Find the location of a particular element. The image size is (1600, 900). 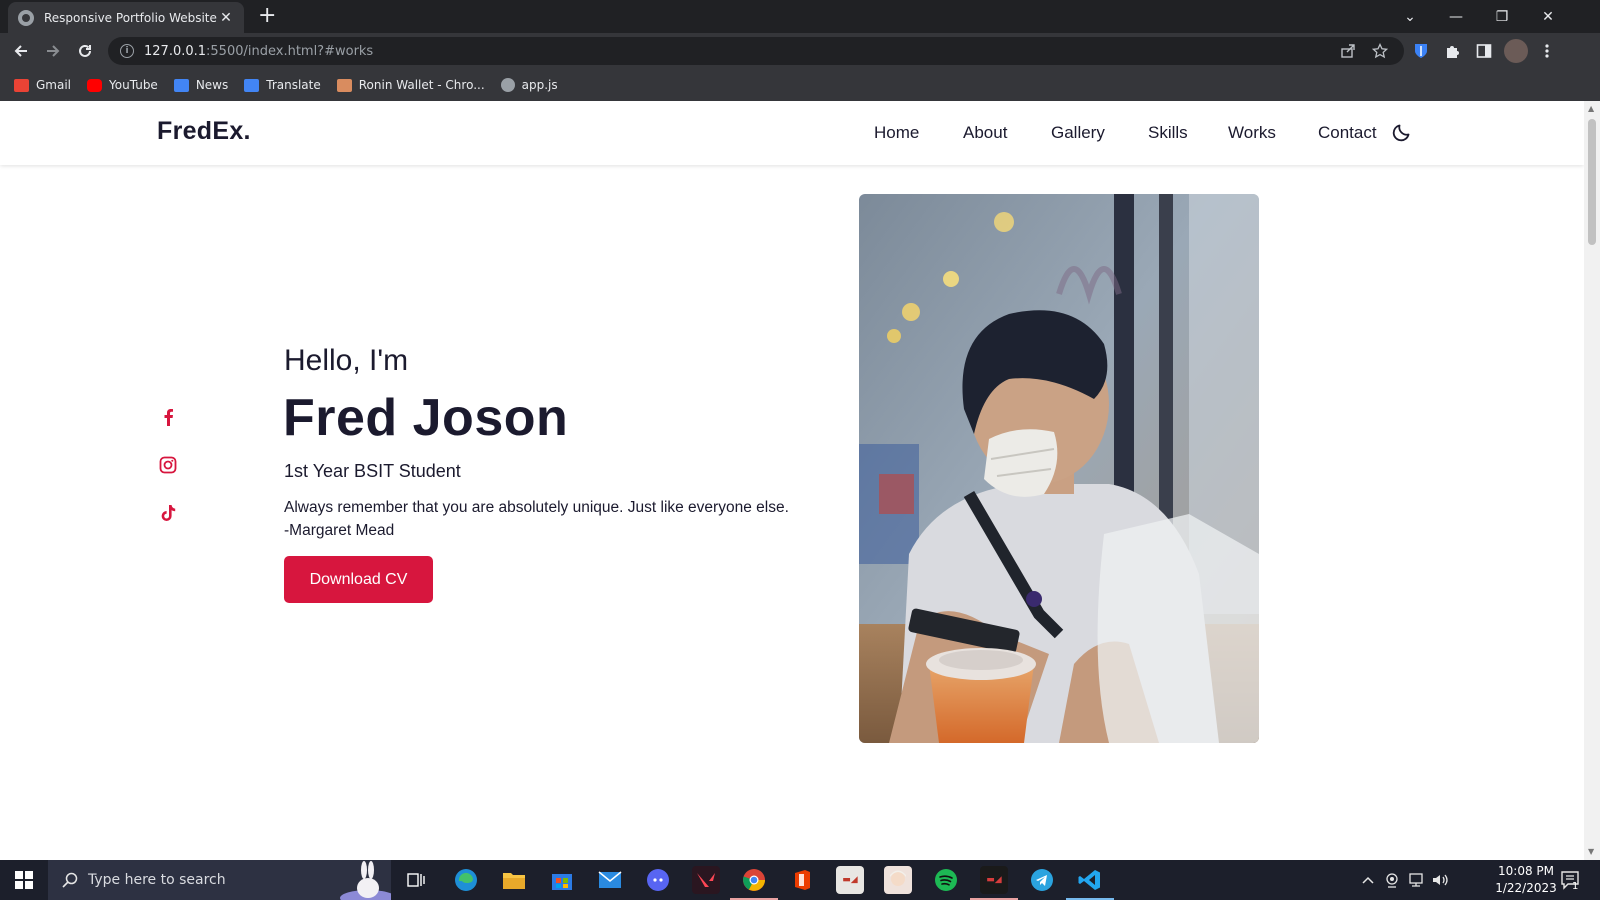

restore-button: ❐ is located at coordinates (1502, 16).